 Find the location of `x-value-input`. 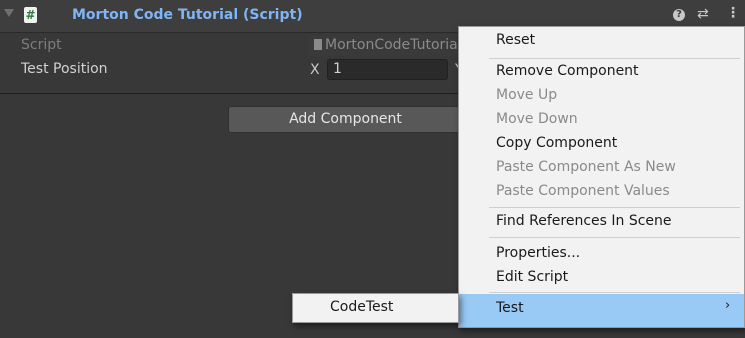

x-value-input is located at coordinates (387, 69).